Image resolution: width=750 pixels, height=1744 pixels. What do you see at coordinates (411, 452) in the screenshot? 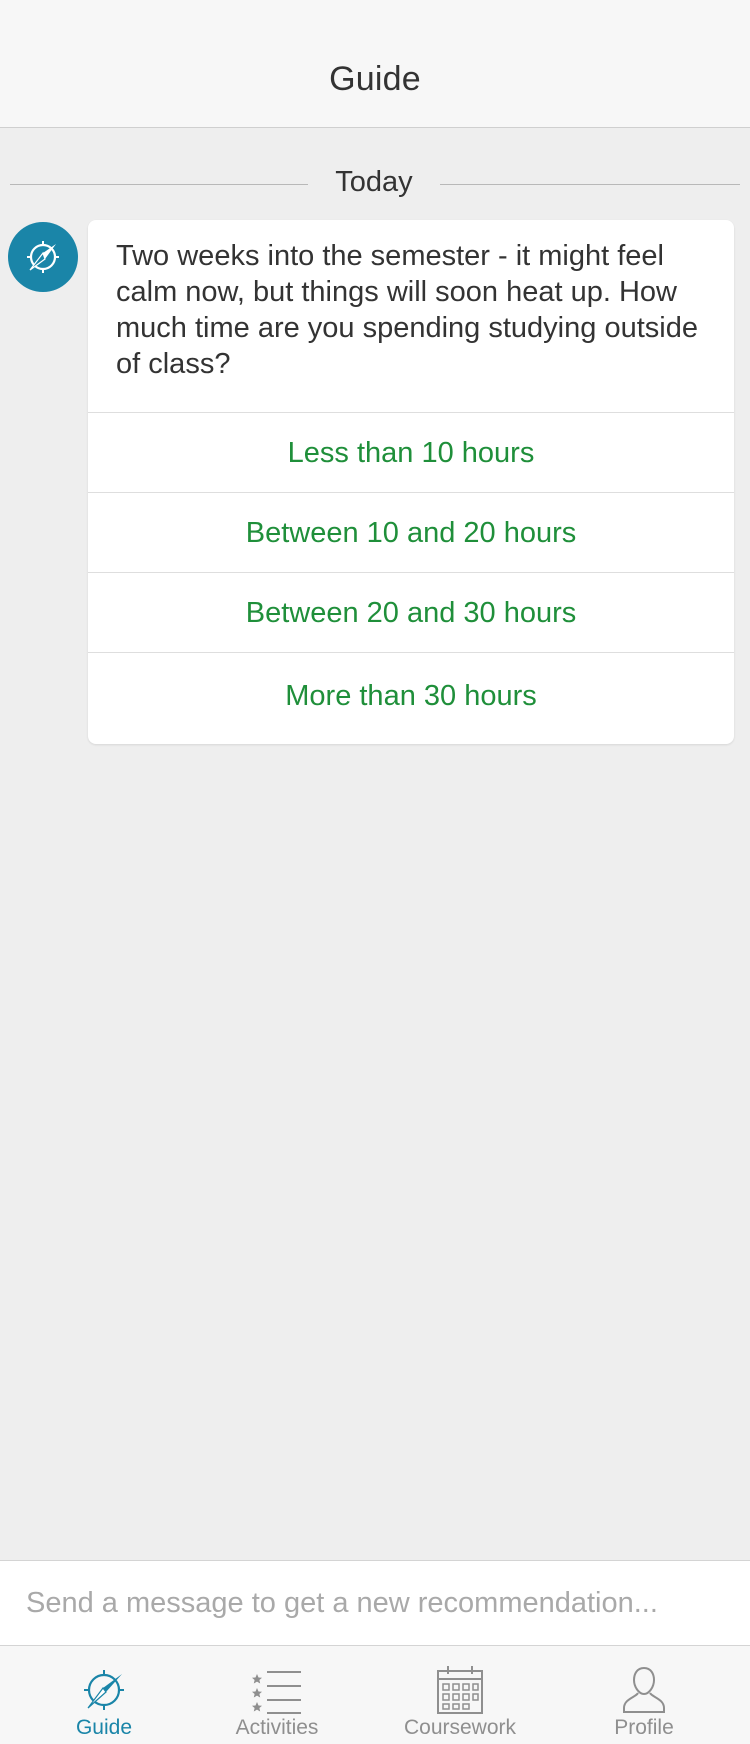
I see `option-less-than-10-hours: Less than 10 hours` at bounding box center [411, 452].